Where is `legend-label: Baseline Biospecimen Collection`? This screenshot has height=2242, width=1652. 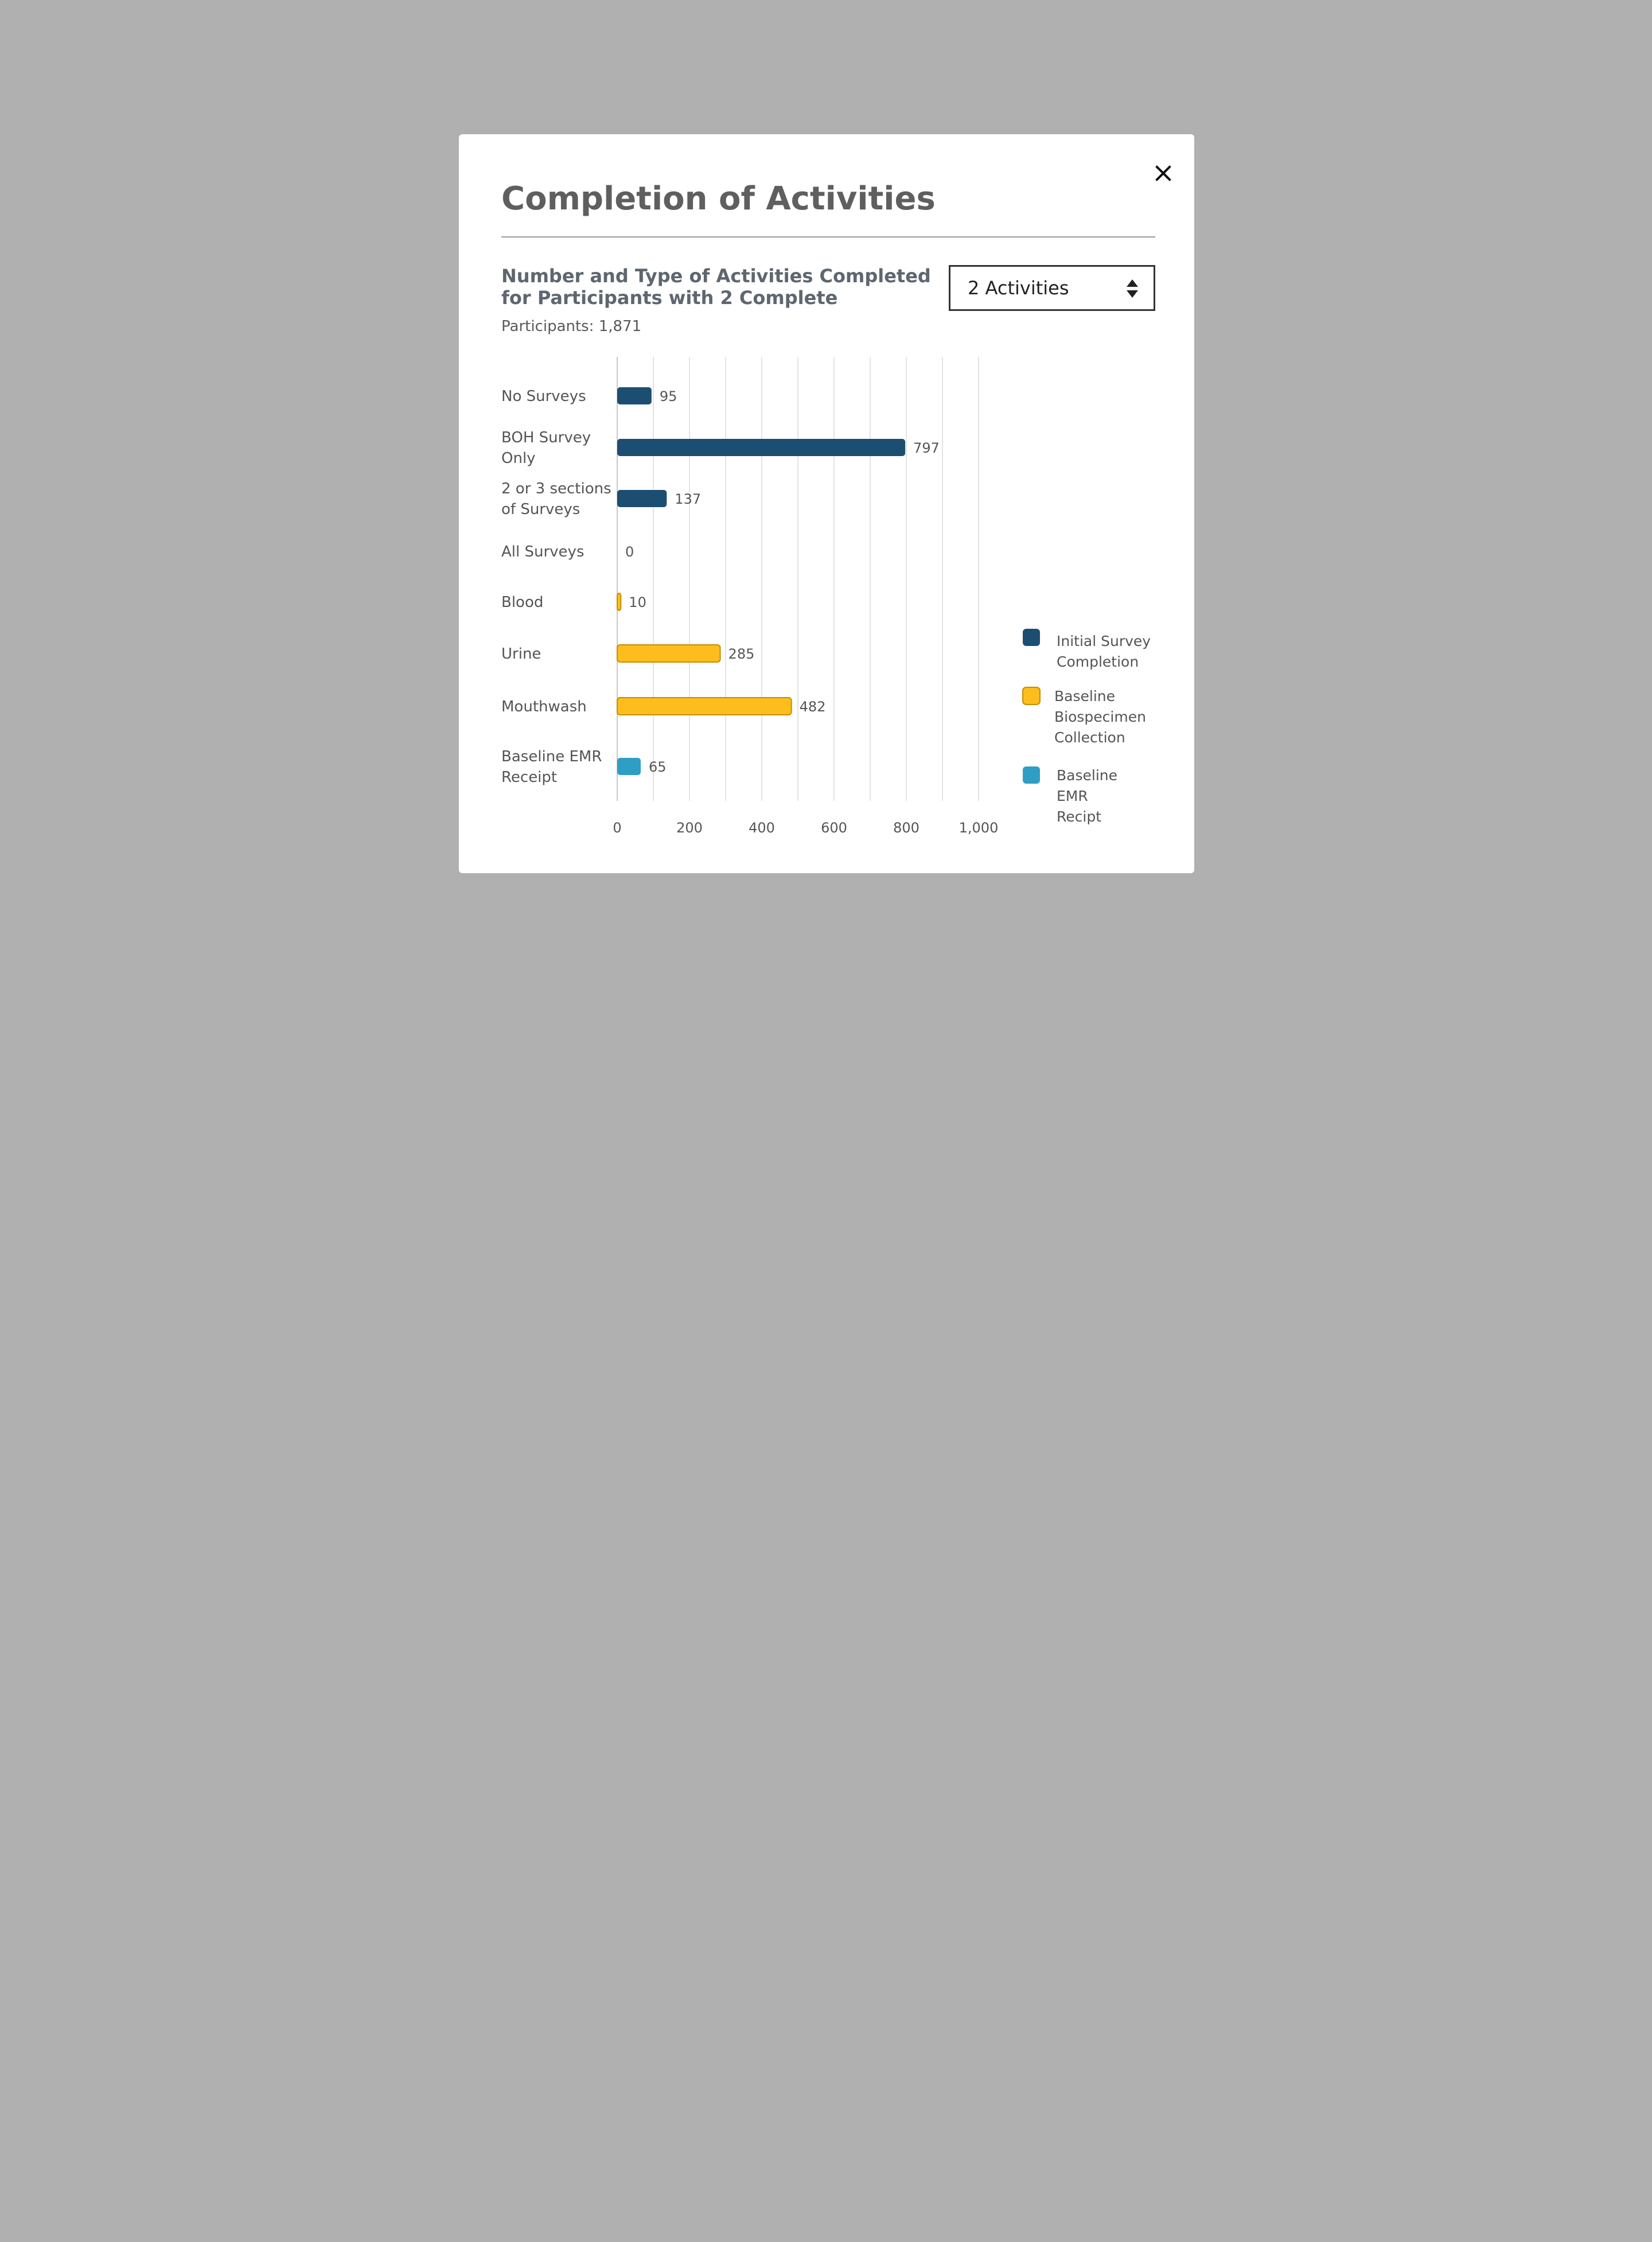
legend-label: Baseline Biospecimen Collection is located at coordinates (1100, 717).